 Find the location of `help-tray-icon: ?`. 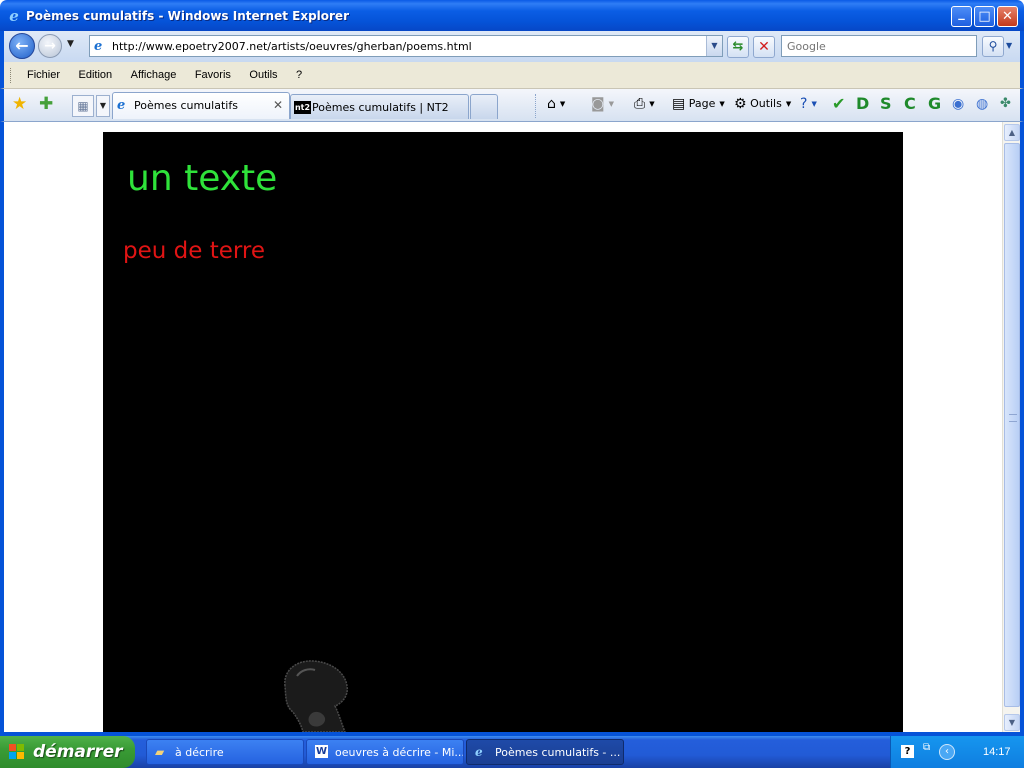

help-tray-icon: ? is located at coordinates (907, 751).